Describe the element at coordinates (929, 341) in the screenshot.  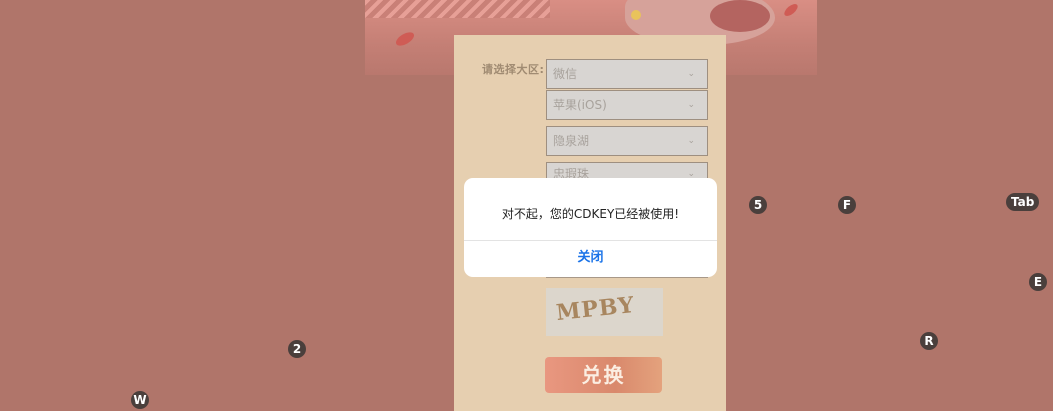
I see `key-hint-r: R` at that location.